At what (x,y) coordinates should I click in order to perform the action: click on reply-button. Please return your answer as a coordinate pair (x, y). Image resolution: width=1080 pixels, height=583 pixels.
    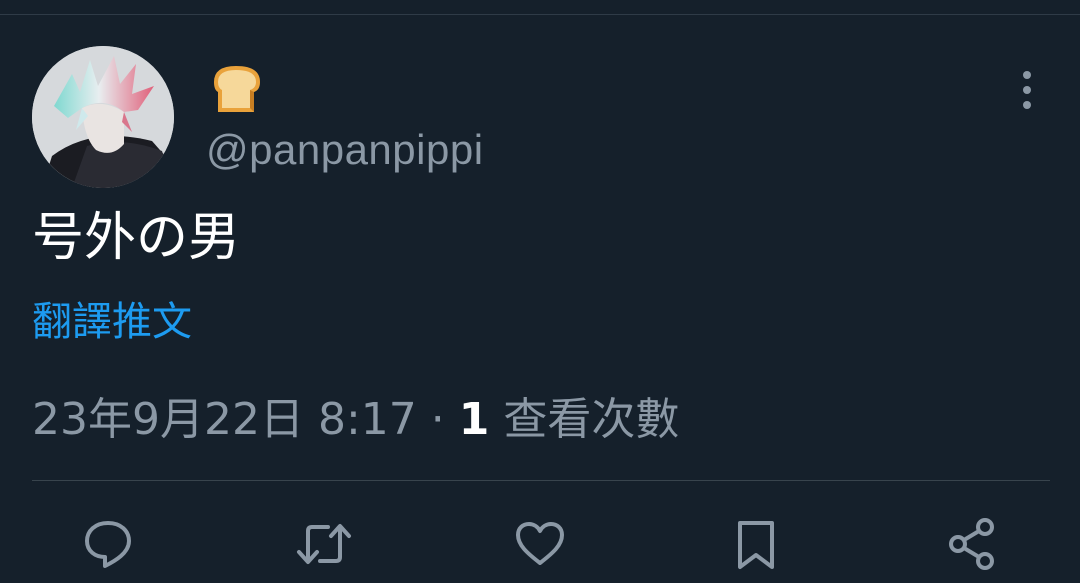
    Looking at the image, I should click on (108, 544).